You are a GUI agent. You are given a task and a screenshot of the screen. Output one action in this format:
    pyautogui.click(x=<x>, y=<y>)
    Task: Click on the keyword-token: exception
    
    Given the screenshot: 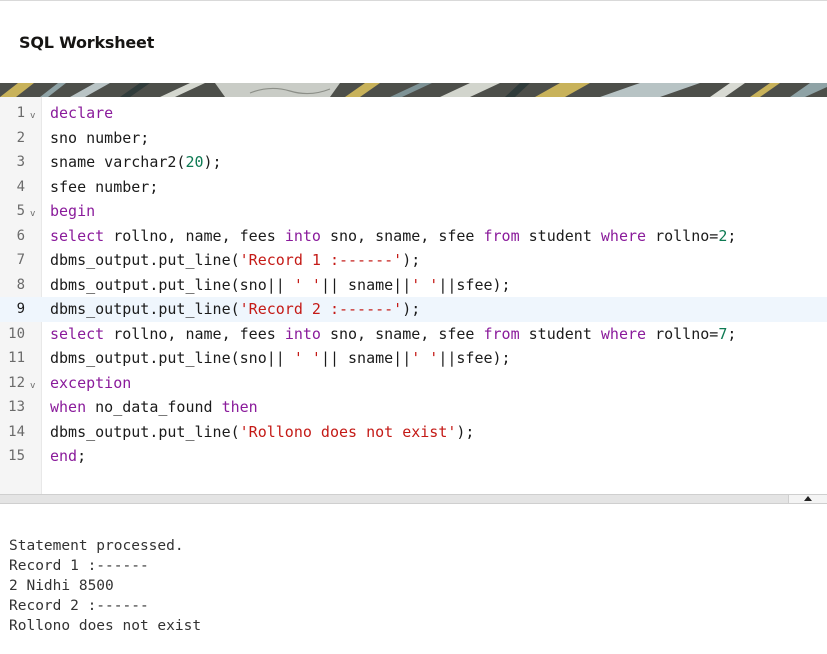 What is the action you would take?
    pyautogui.click(x=91, y=382)
    